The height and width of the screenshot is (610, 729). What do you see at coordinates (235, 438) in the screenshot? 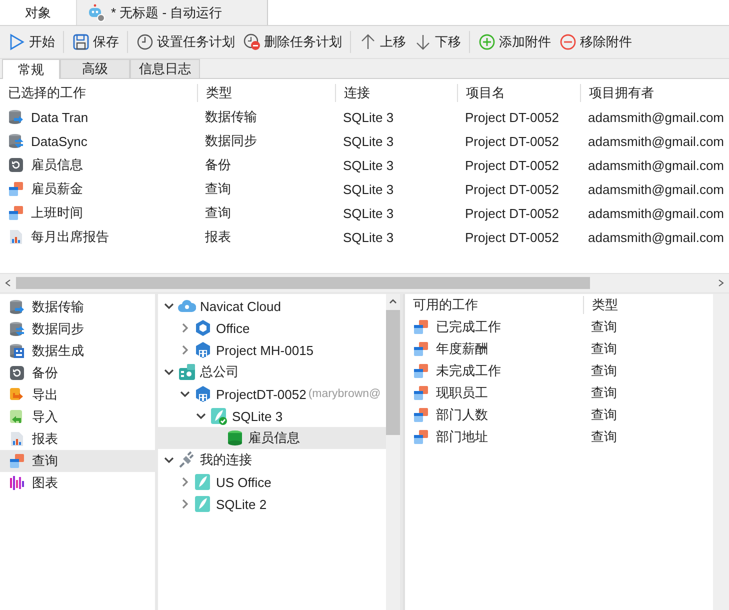
I see `database-icon` at bounding box center [235, 438].